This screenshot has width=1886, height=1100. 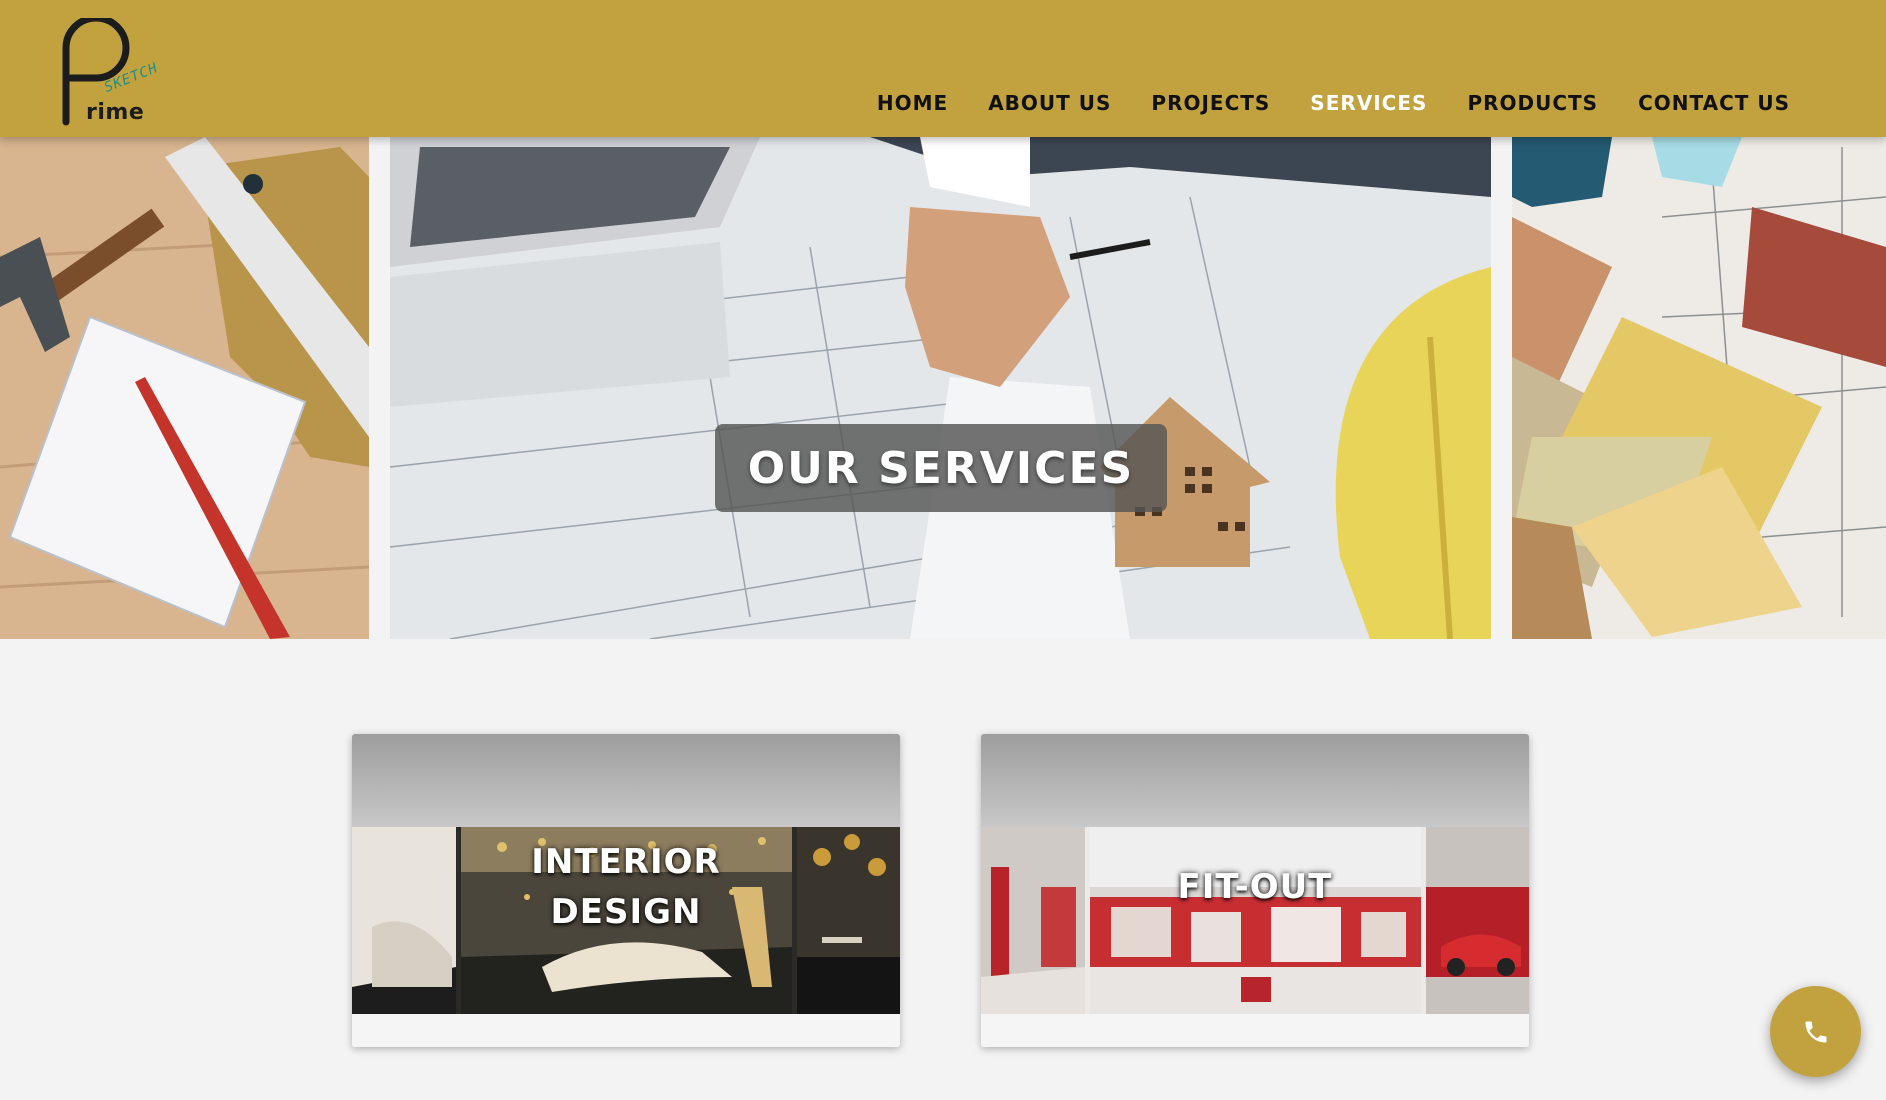 I want to click on logo-wordmark: rime, so click(x=115, y=112).